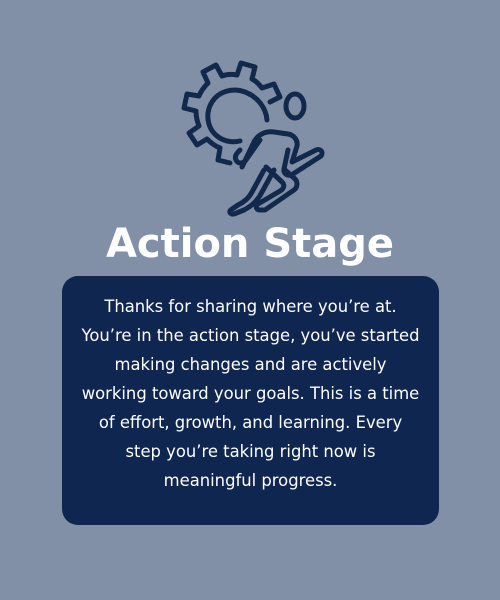  I want to click on gear-runner-icon, so click(252, 129).